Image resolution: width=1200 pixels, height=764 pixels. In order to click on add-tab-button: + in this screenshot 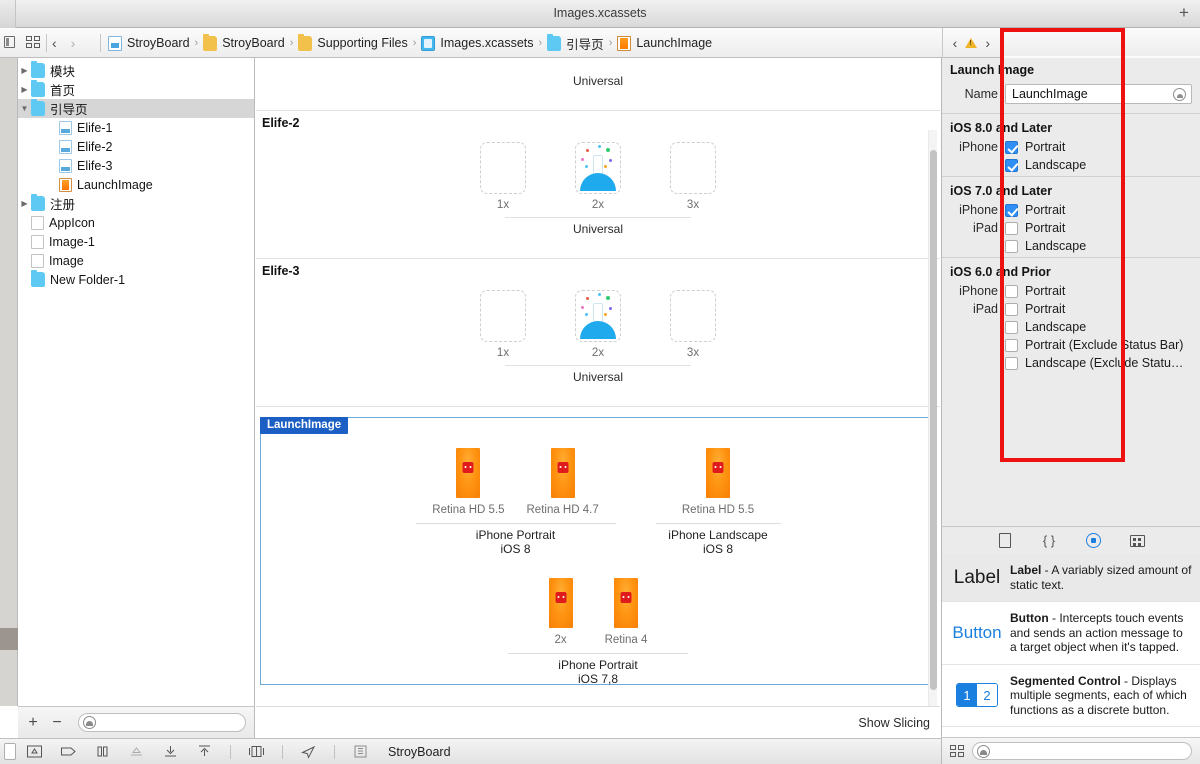, I will do `click(1184, 13)`.